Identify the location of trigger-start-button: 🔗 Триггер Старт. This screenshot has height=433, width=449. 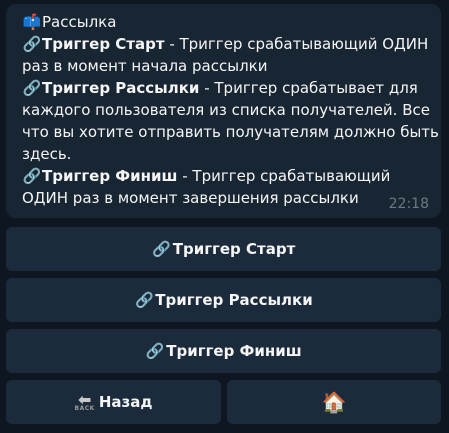
(223, 249).